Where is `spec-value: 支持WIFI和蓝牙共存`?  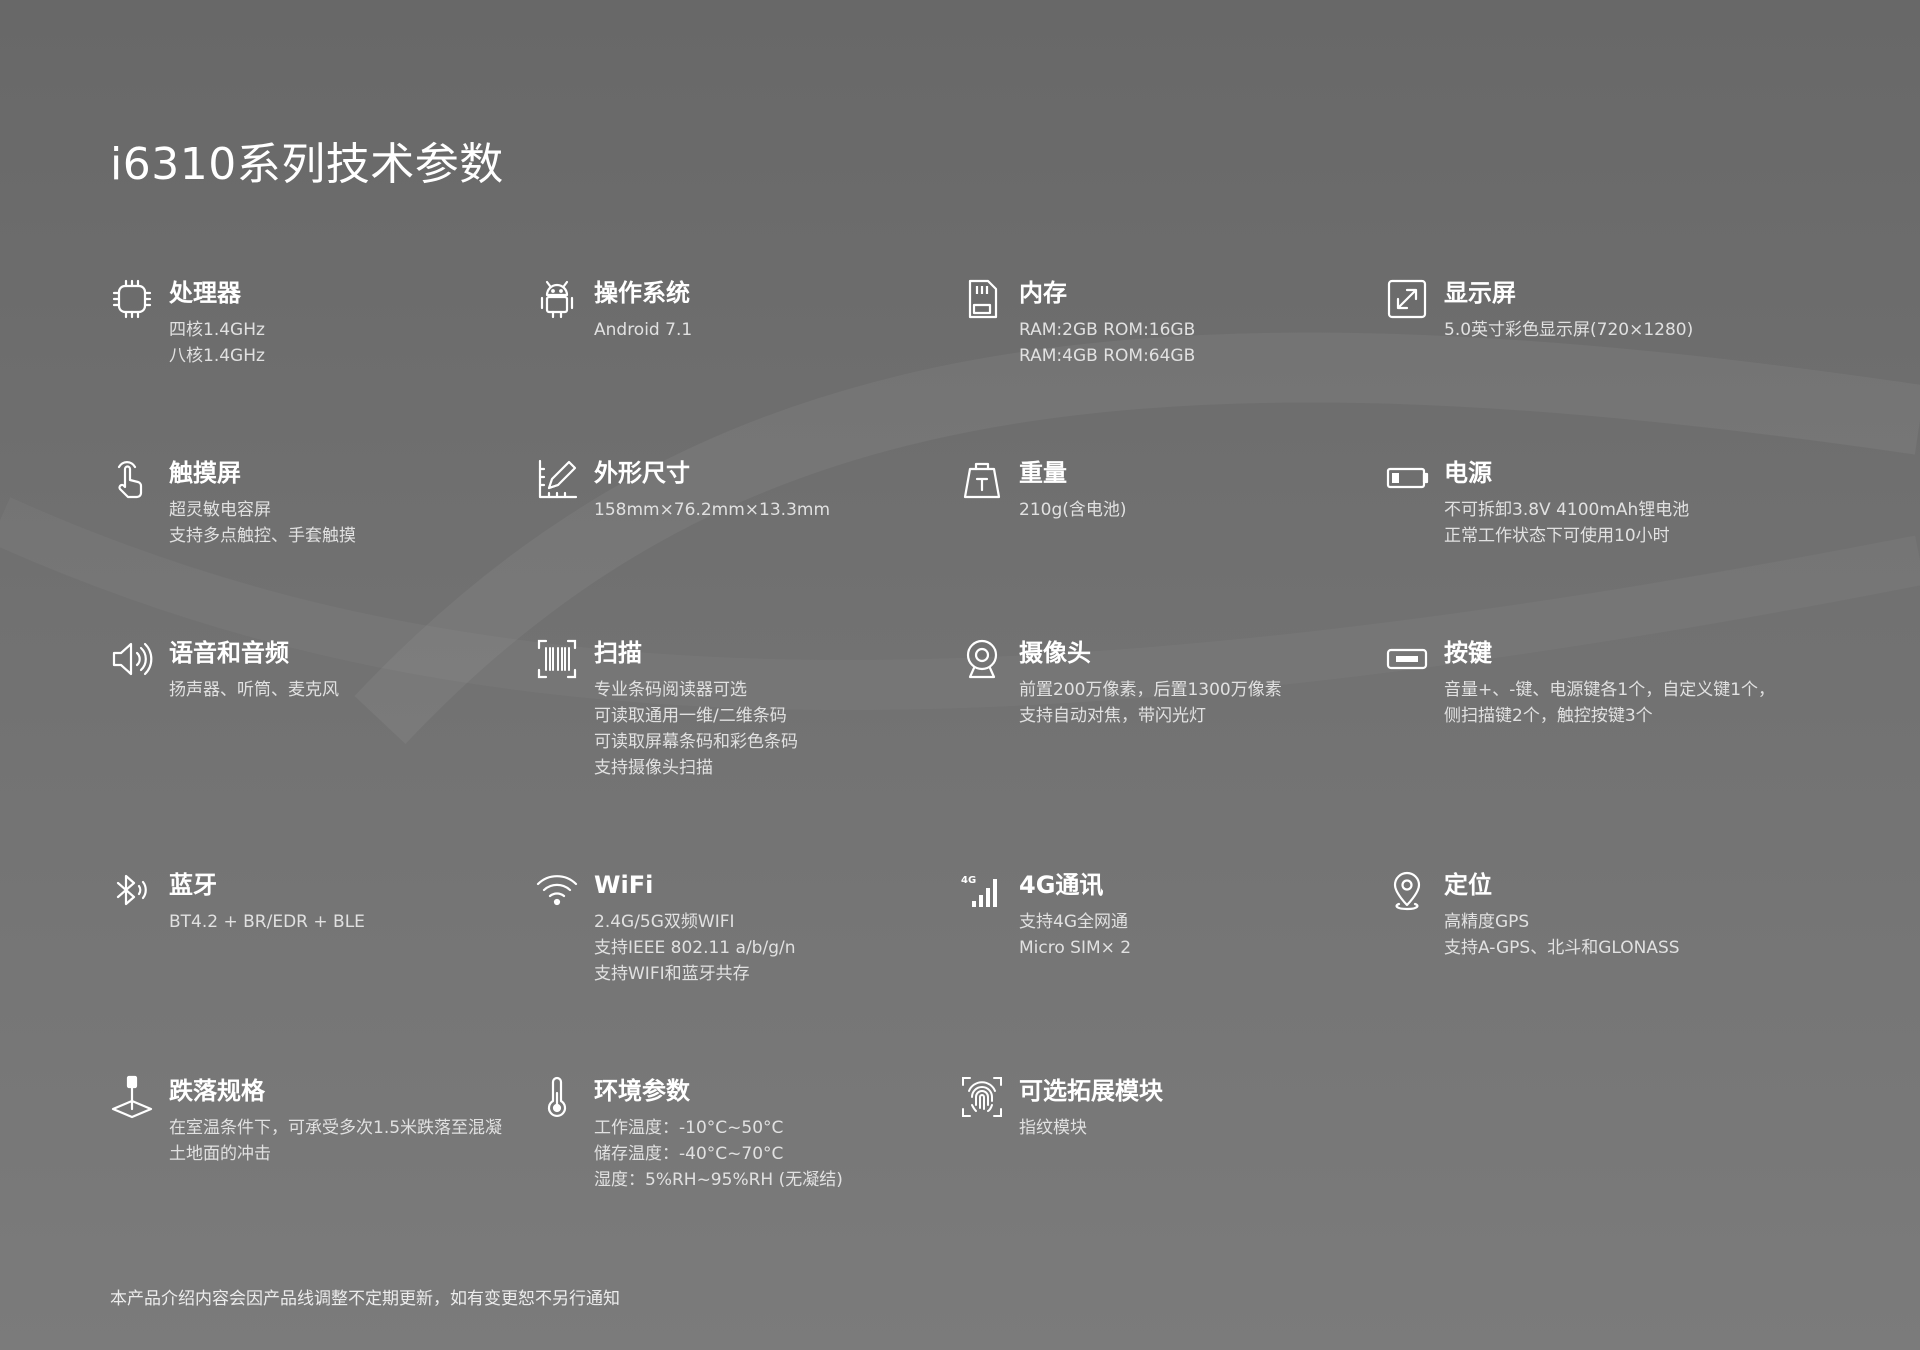 spec-value: 支持WIFI和蓝牙共存 is located at coordinates (672, 974).